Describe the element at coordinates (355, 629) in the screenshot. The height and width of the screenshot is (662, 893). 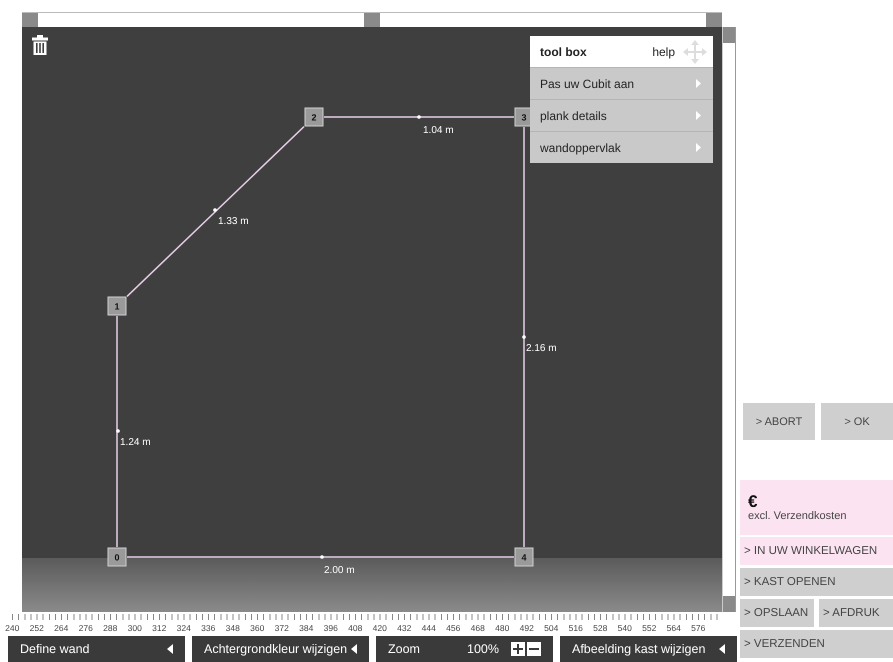
I see `ruler-label: 408` at that location.